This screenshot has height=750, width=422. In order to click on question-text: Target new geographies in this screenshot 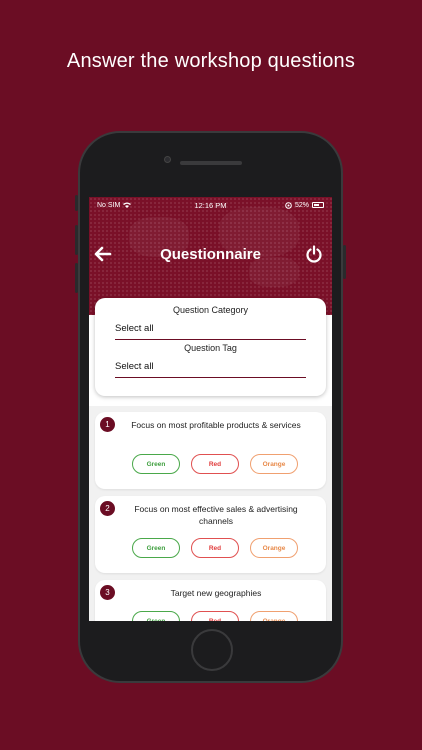, I will do `click(216, 593)`.